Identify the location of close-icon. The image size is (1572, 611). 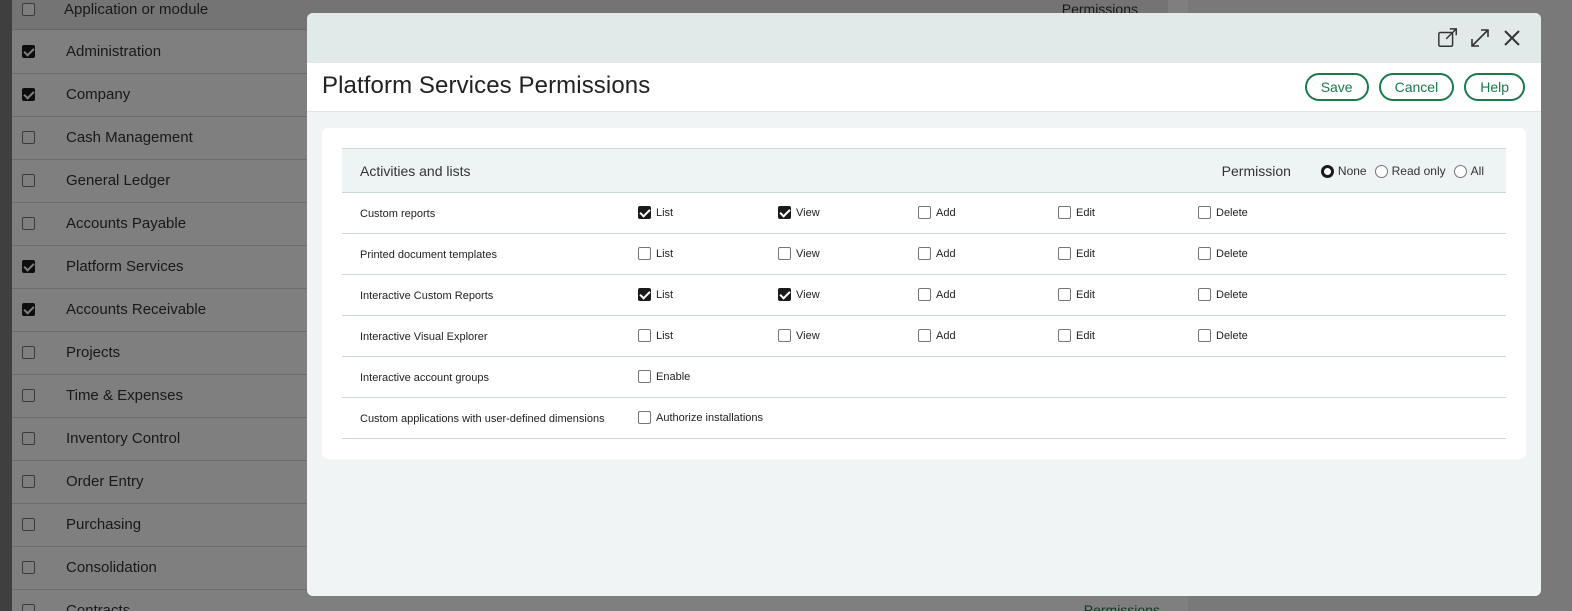
(1512, 38).